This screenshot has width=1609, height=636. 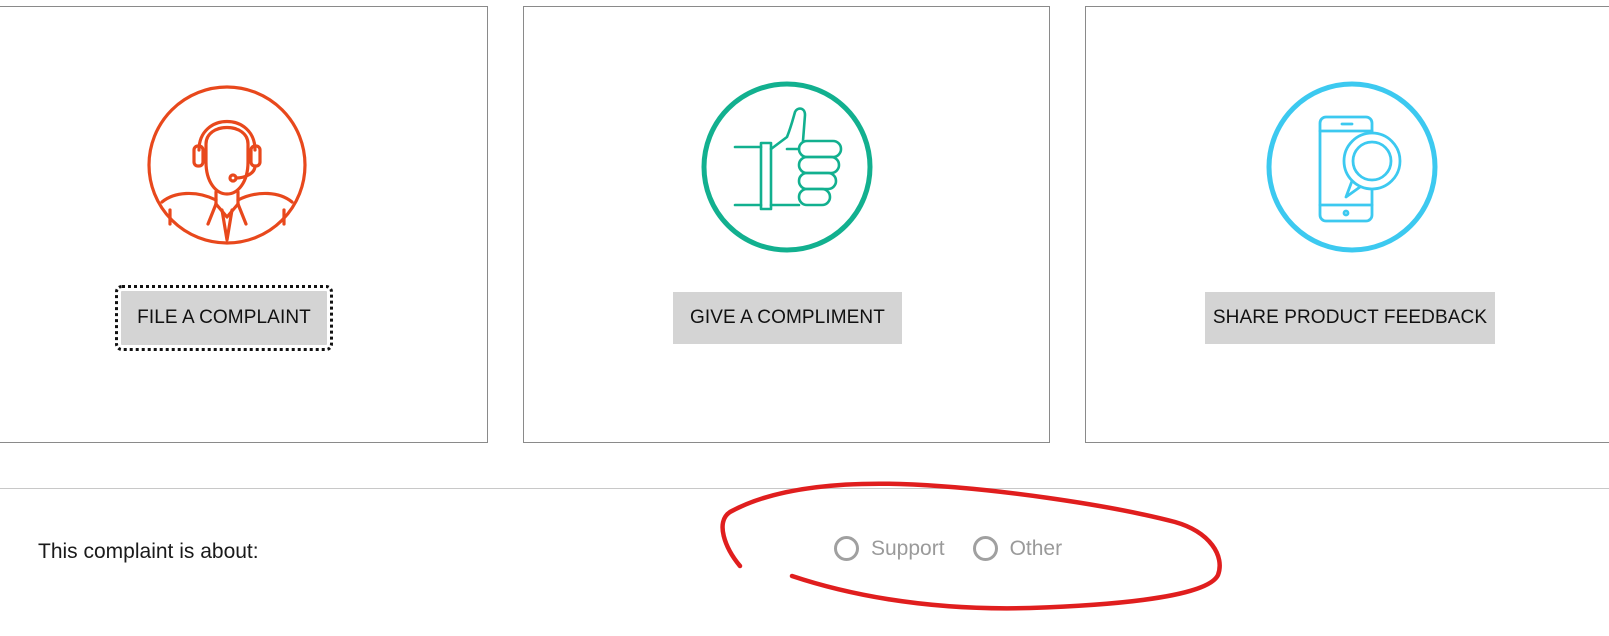 I want to click on radio-option-support: Support, so click(x=889, y=548).